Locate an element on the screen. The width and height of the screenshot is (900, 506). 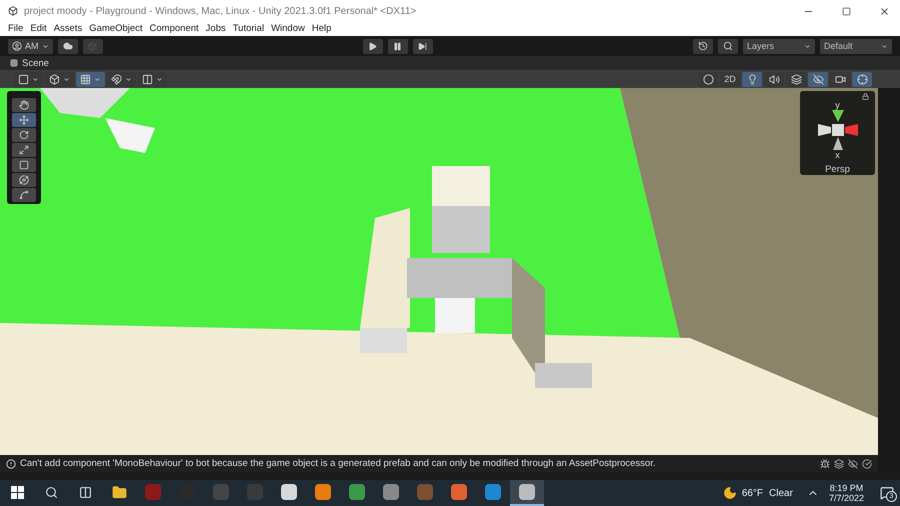
cloud-button is located at coordinates (68, 46).